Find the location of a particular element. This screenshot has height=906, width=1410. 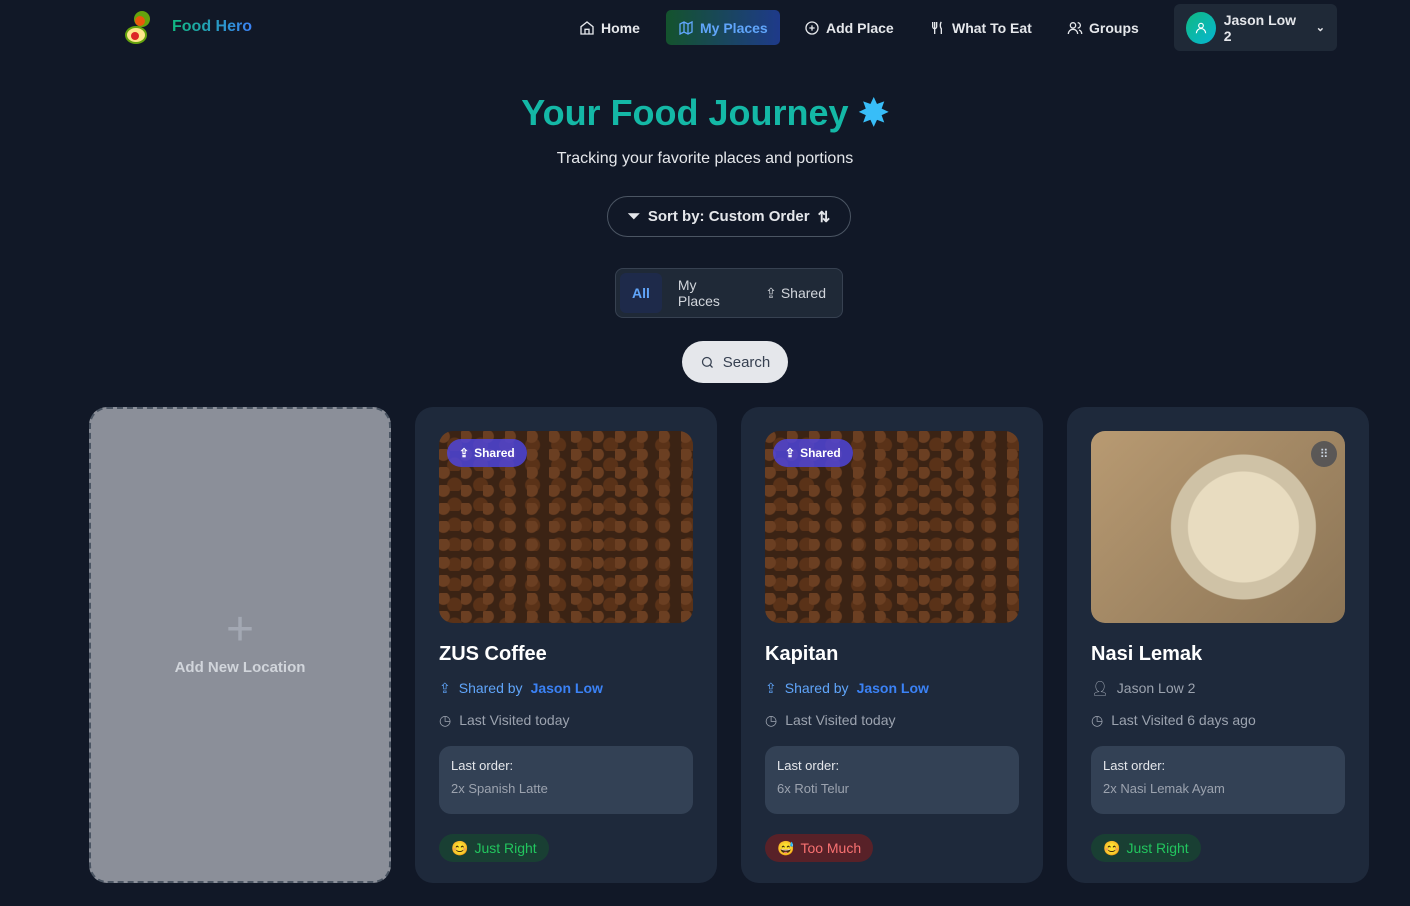

filter-tabs: All My Places ⇪ Shared is located at coordinates (729, 293).